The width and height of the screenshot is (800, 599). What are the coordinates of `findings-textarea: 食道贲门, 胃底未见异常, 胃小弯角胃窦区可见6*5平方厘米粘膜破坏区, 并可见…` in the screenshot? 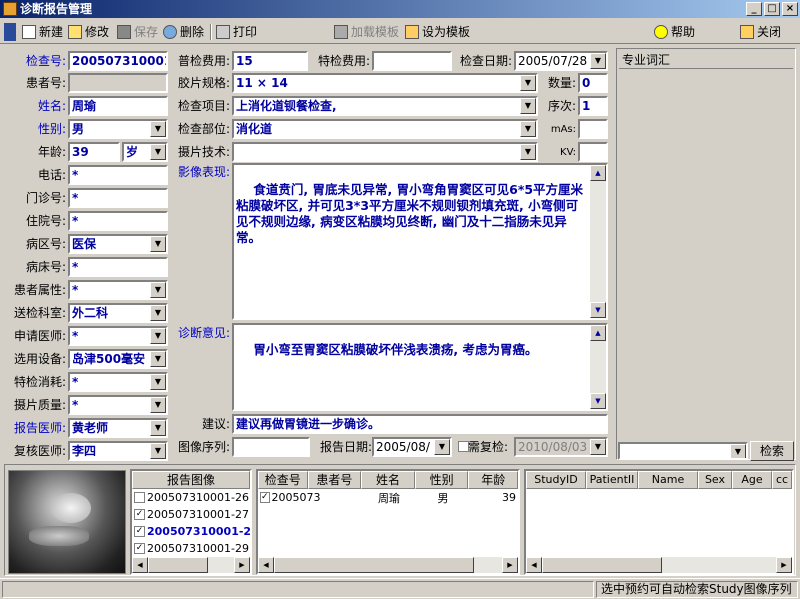 It's located at (420, 241).